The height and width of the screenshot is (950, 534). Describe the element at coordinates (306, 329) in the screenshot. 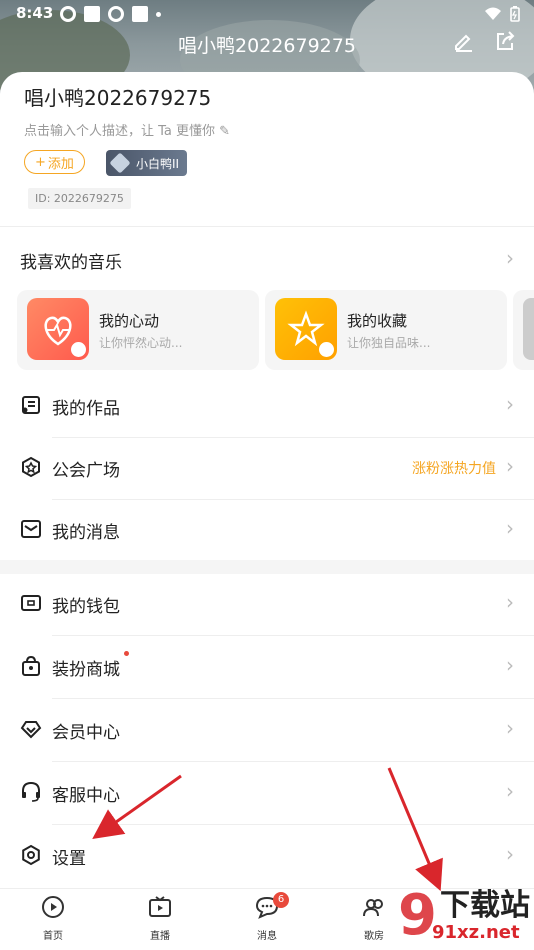

I see `star-icon` at that location.